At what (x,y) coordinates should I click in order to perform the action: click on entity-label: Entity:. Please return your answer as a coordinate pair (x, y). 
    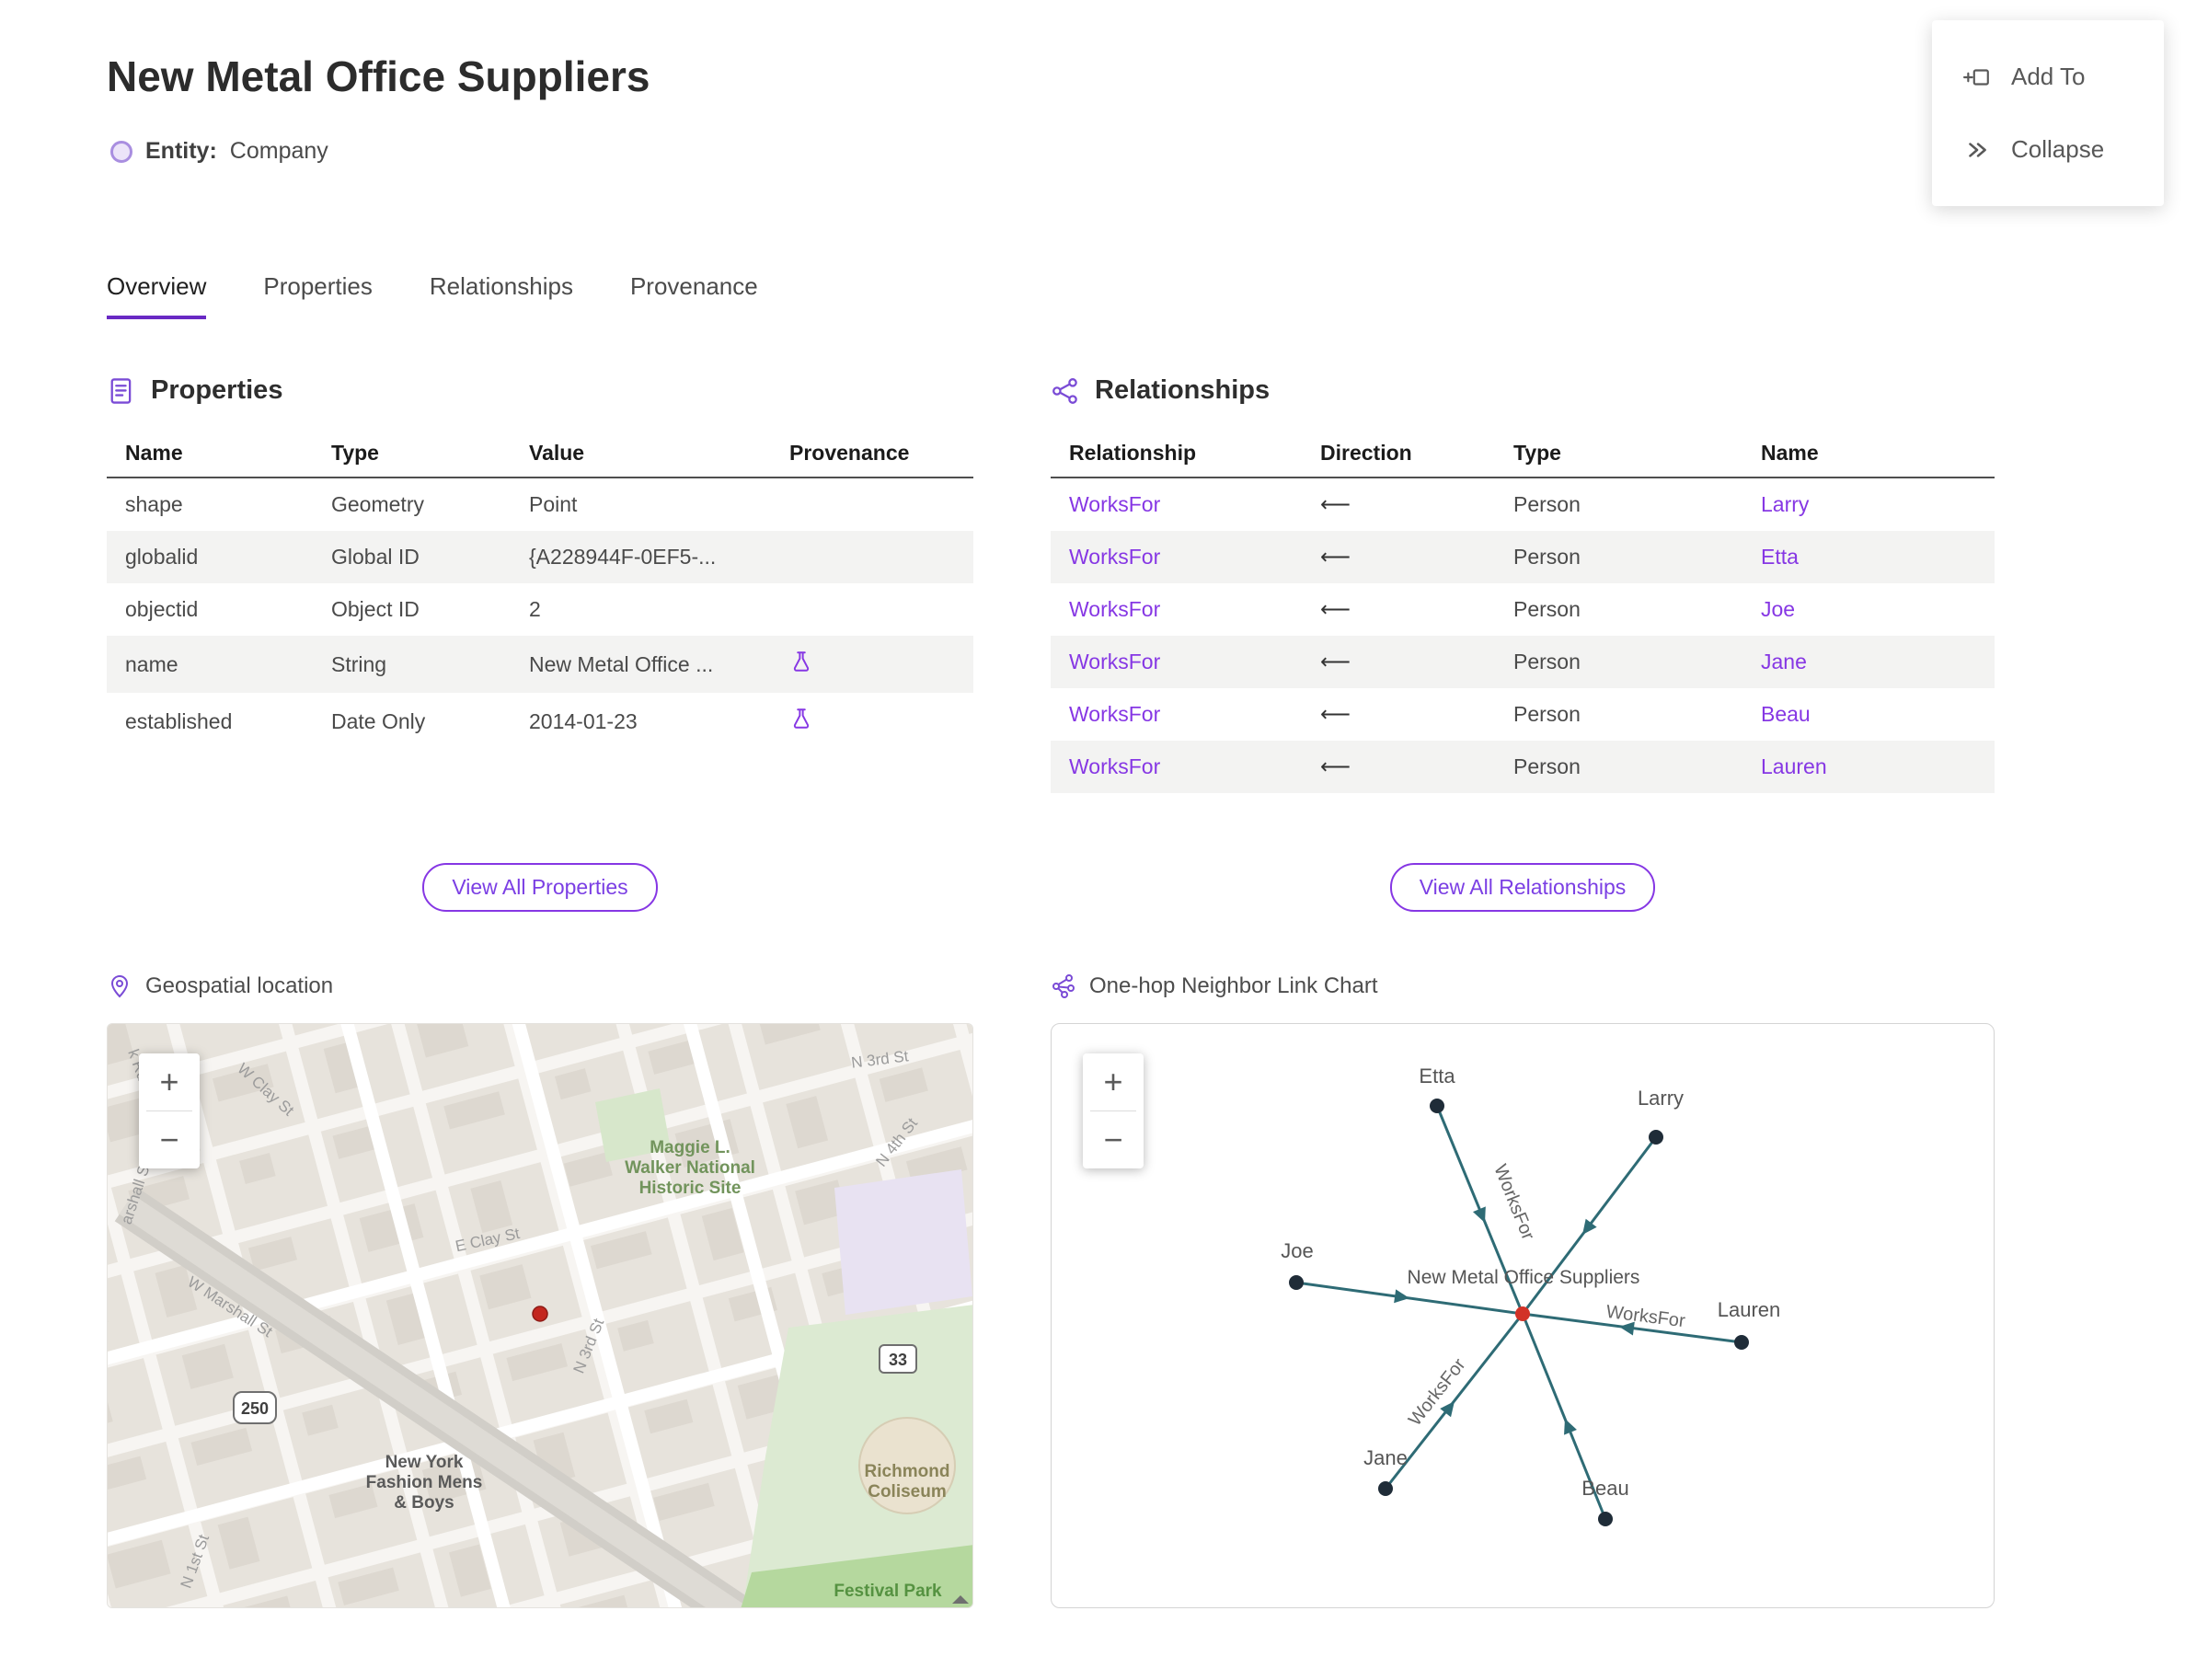
    Looking at the image, I should click on (181, 151).